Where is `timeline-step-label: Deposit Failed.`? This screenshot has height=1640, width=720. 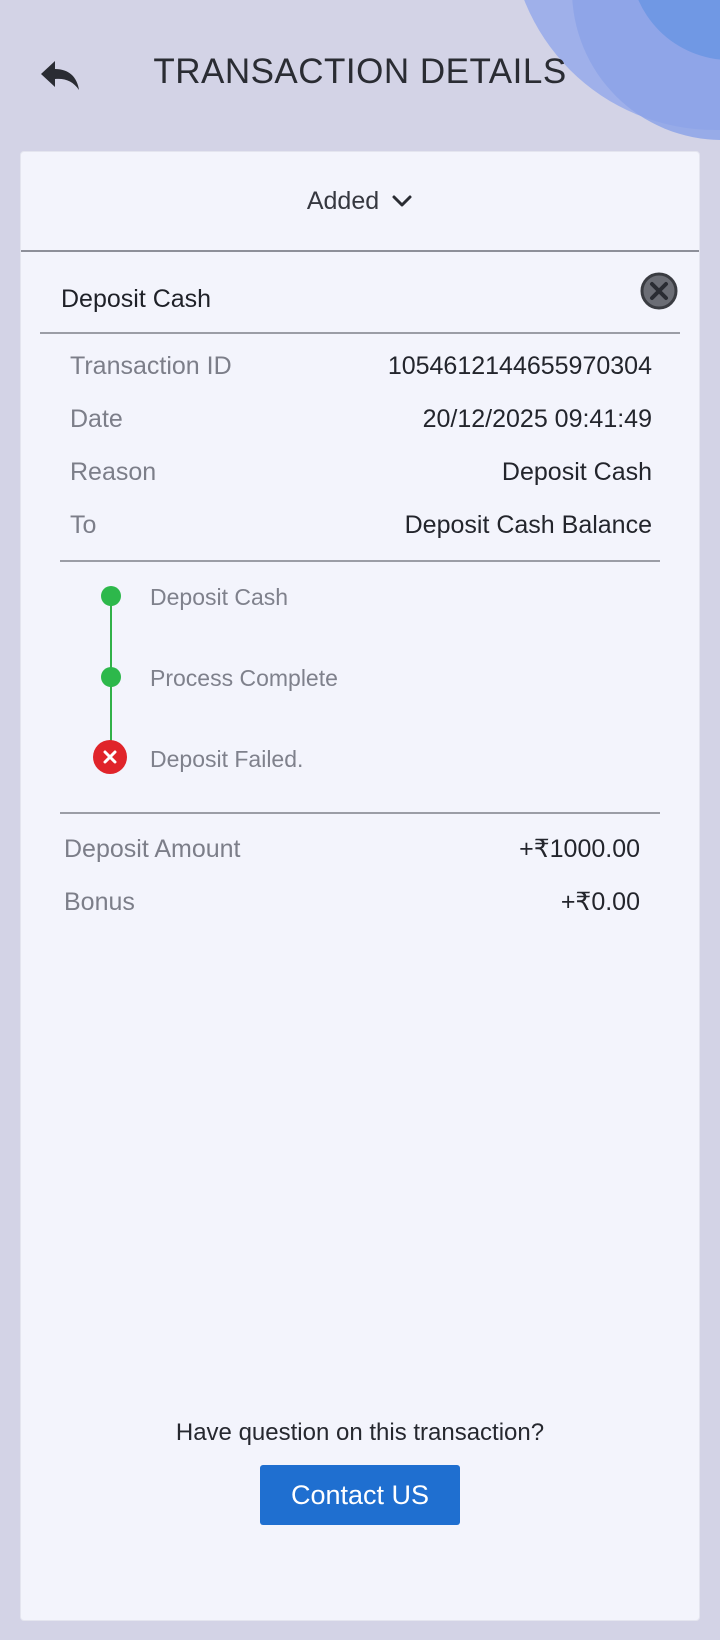 timeline-step-label: Deposit Failed. is located at coordinates (227, 759).